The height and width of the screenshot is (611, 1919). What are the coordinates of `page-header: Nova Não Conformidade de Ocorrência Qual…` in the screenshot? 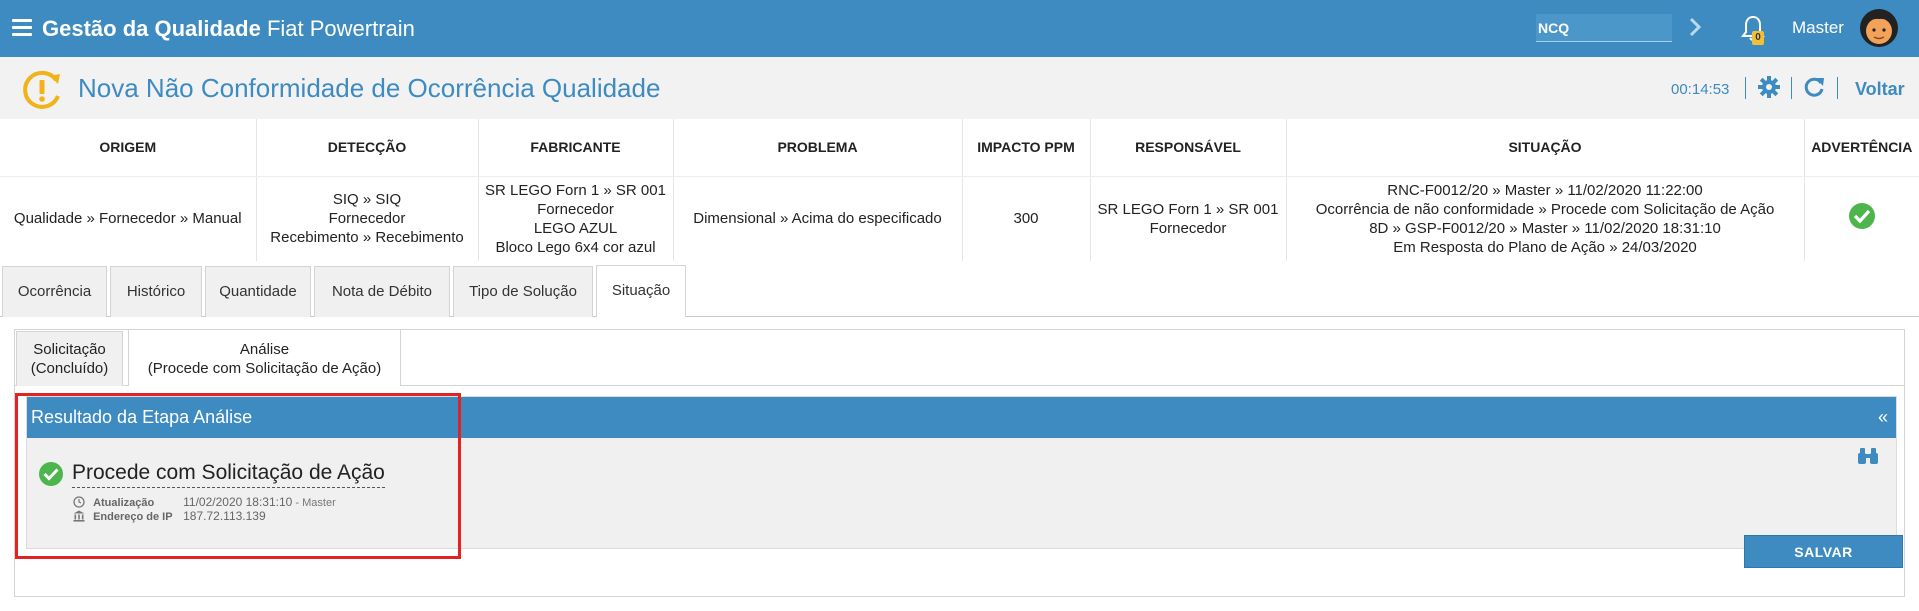 It's located at (959, 88).